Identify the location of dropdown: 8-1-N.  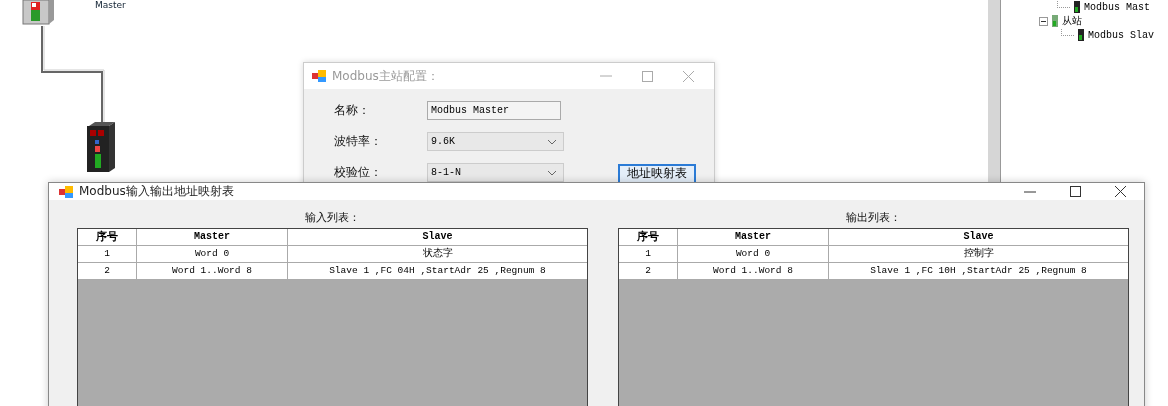
(495, 172).